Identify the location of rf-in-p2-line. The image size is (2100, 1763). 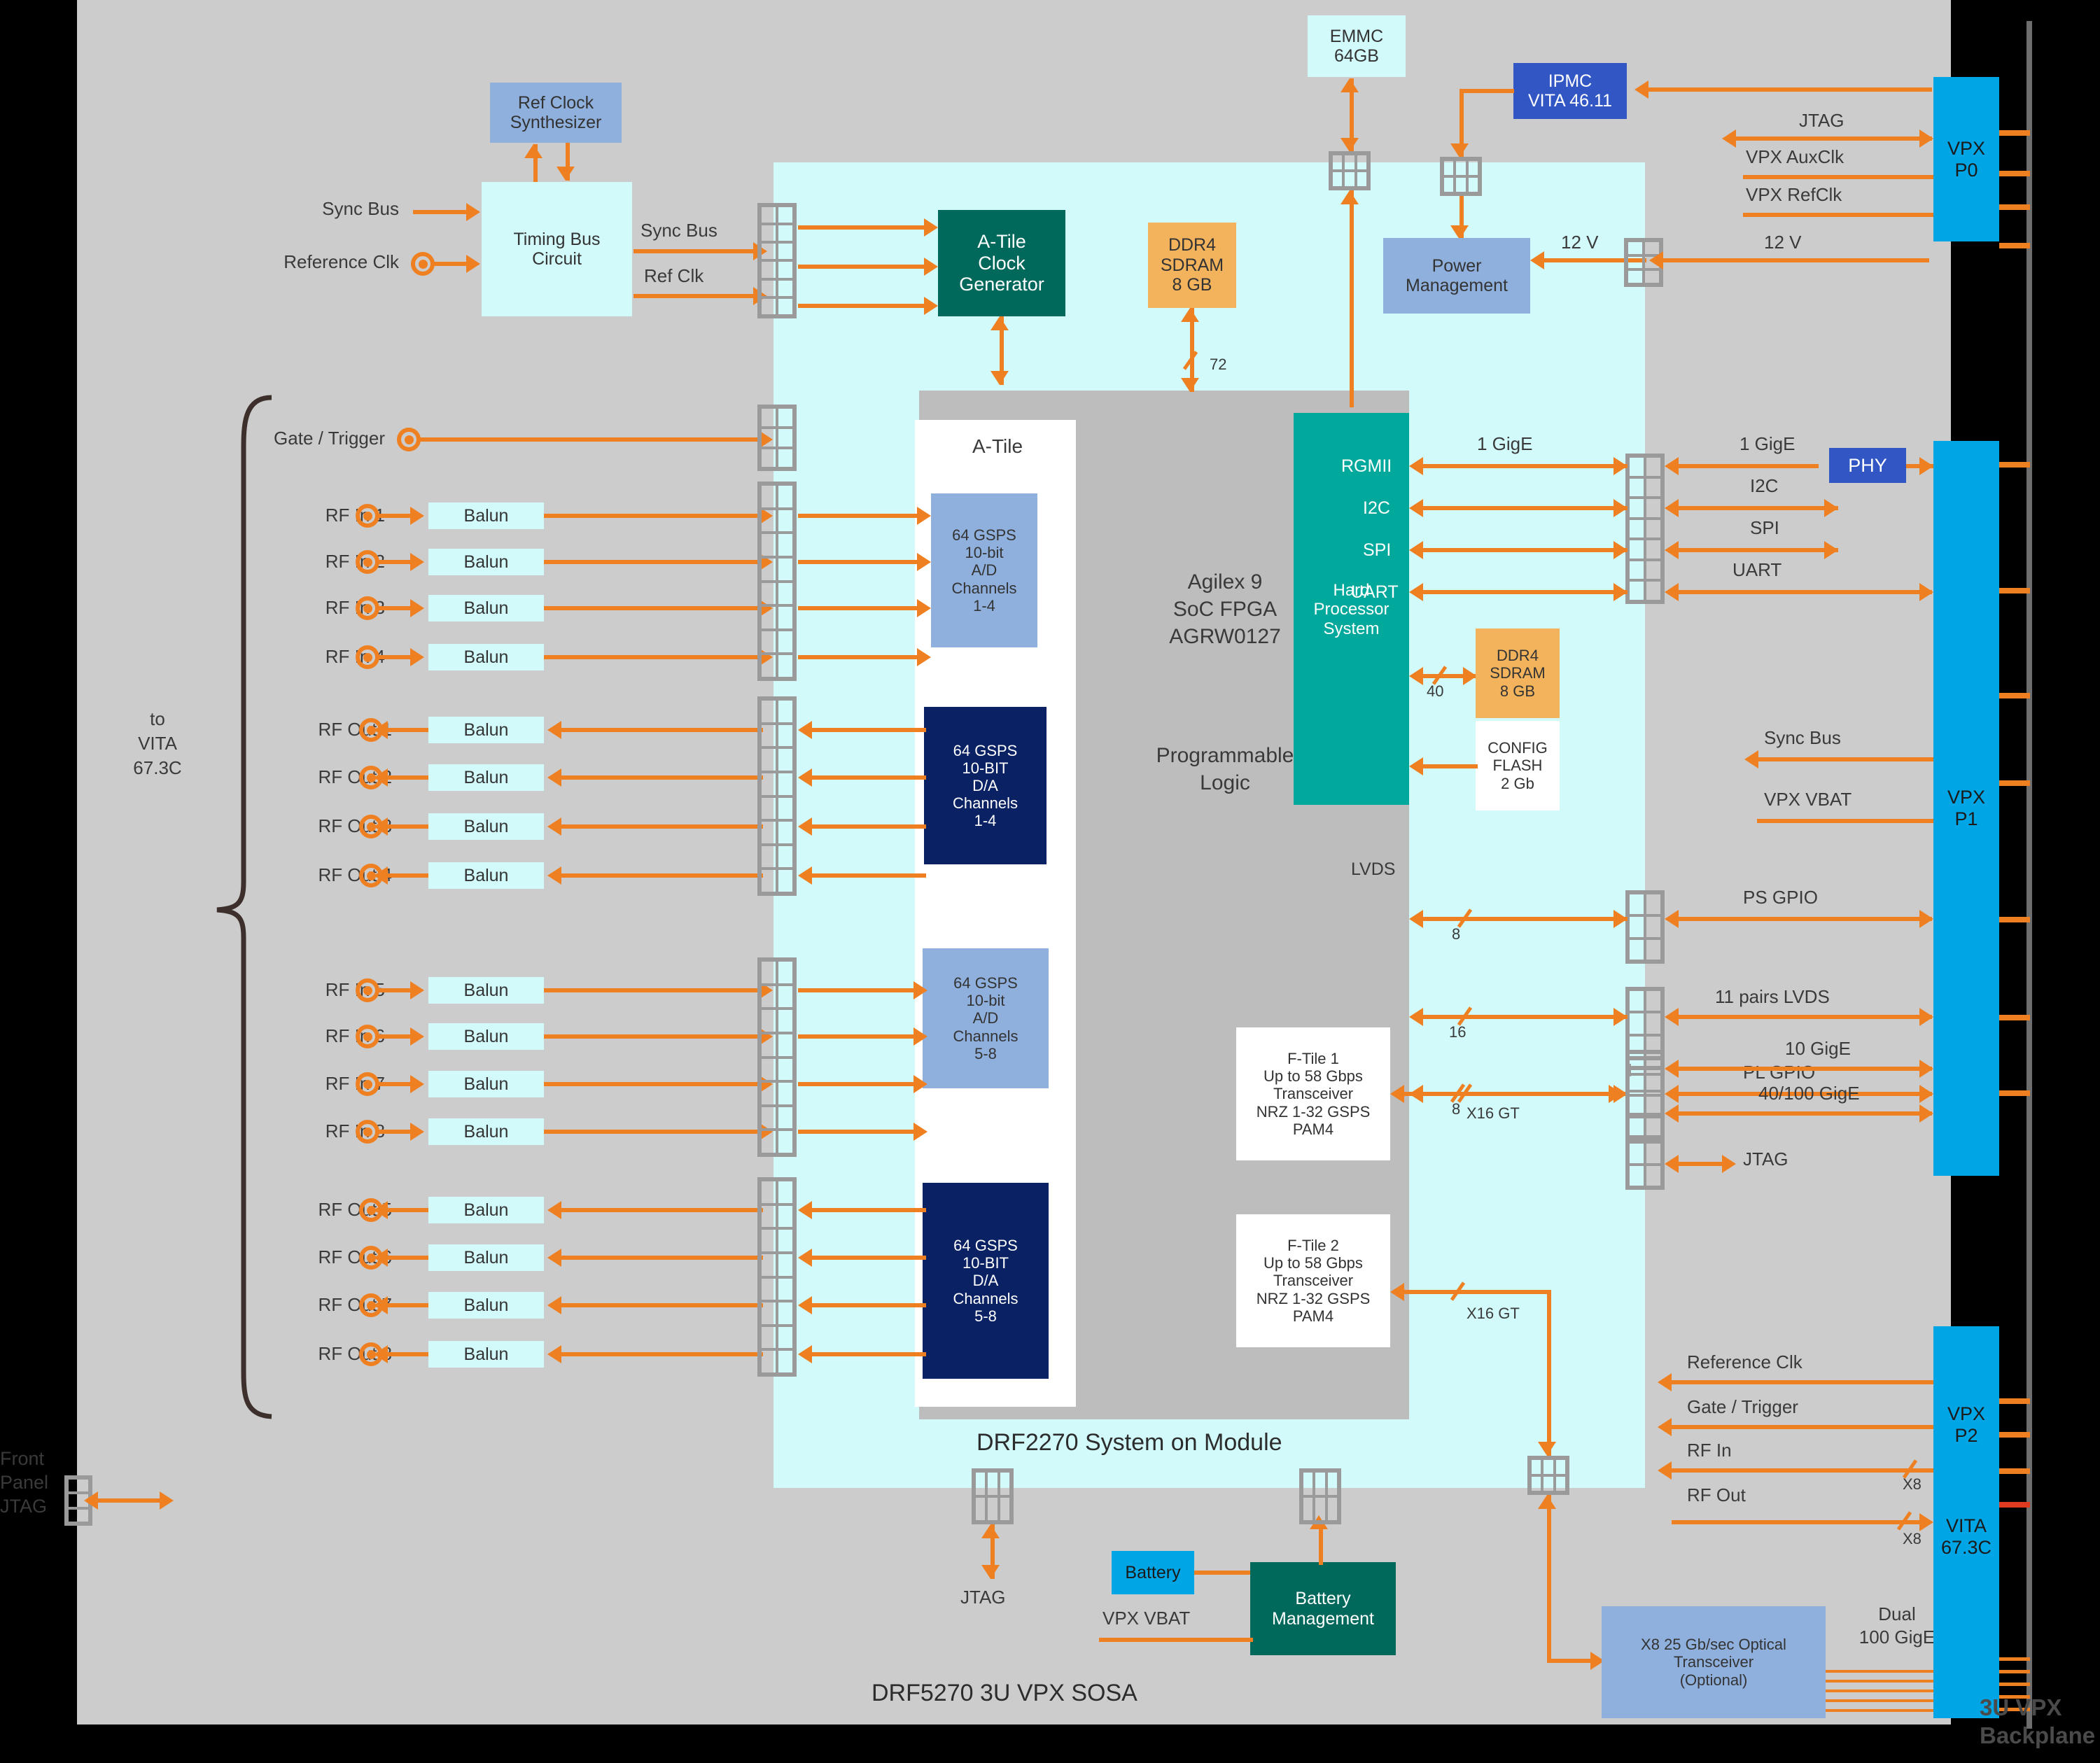
(1802, 1470).